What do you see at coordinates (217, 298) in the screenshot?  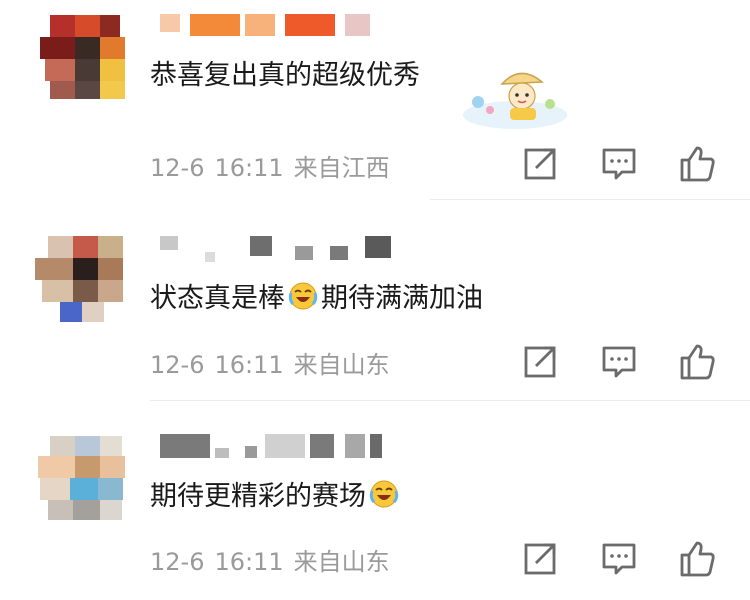 I see `comment-text-content: 状态真是棒` at bounding box center [217, 298].